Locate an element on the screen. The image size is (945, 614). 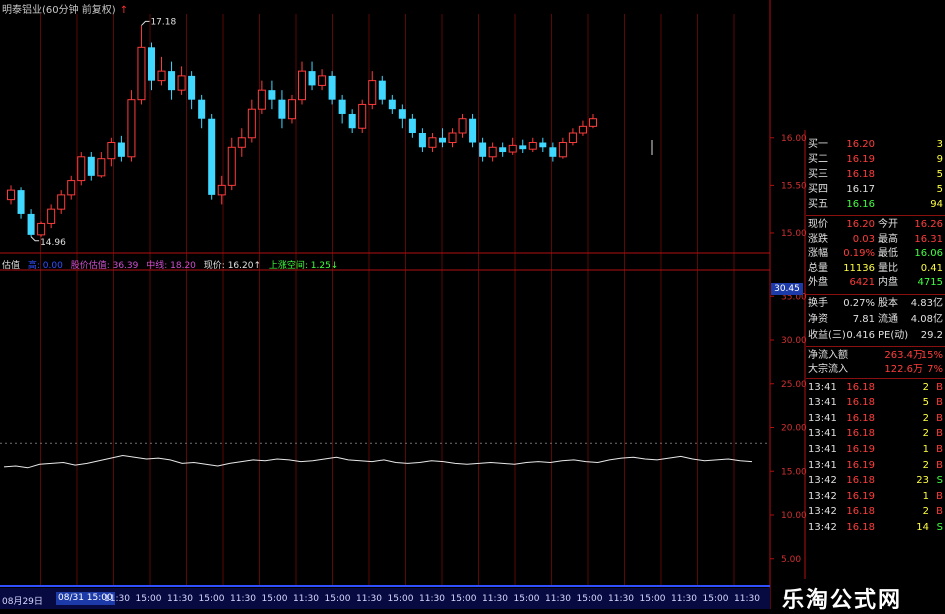
watermark-title: 乐淘公式网 is located at coordinates (842, 599).